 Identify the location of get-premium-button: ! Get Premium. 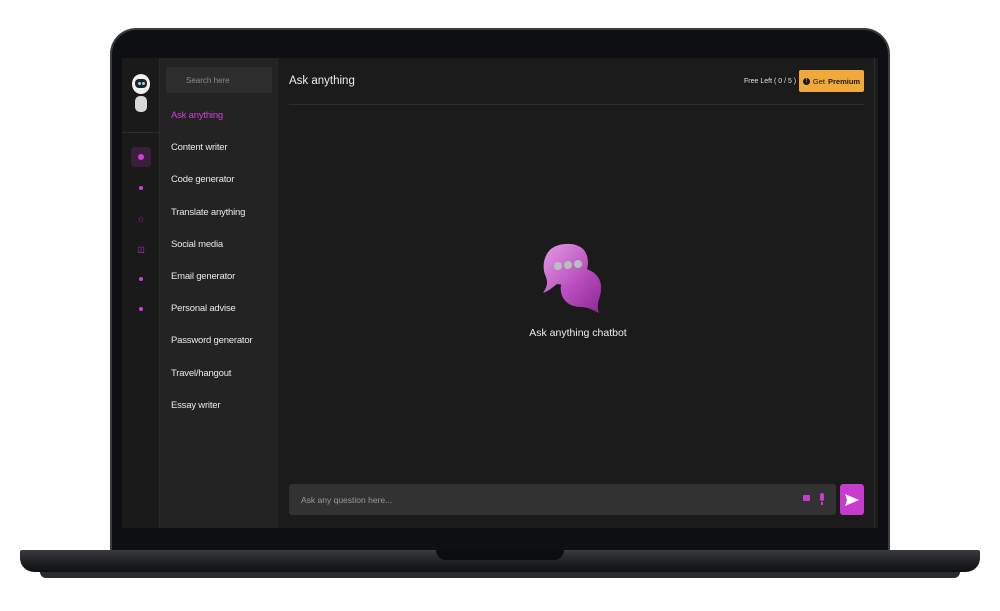
(831, 81).